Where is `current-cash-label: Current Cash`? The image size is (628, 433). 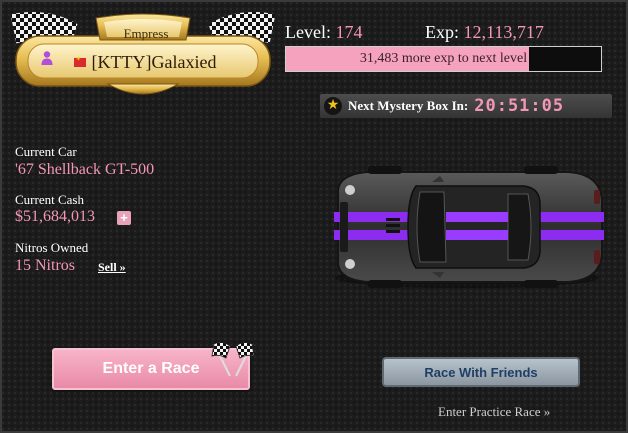 current-cash-label: Current Cash is located at coordinates (49, 199).